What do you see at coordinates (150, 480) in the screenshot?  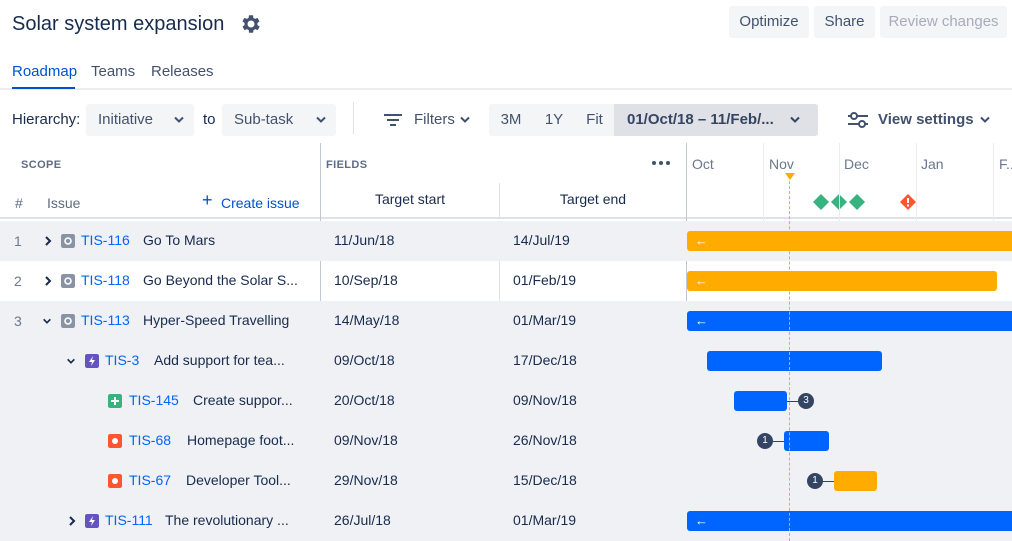 I see `issue-key: TIS-67` at bounding box center [150, 480].